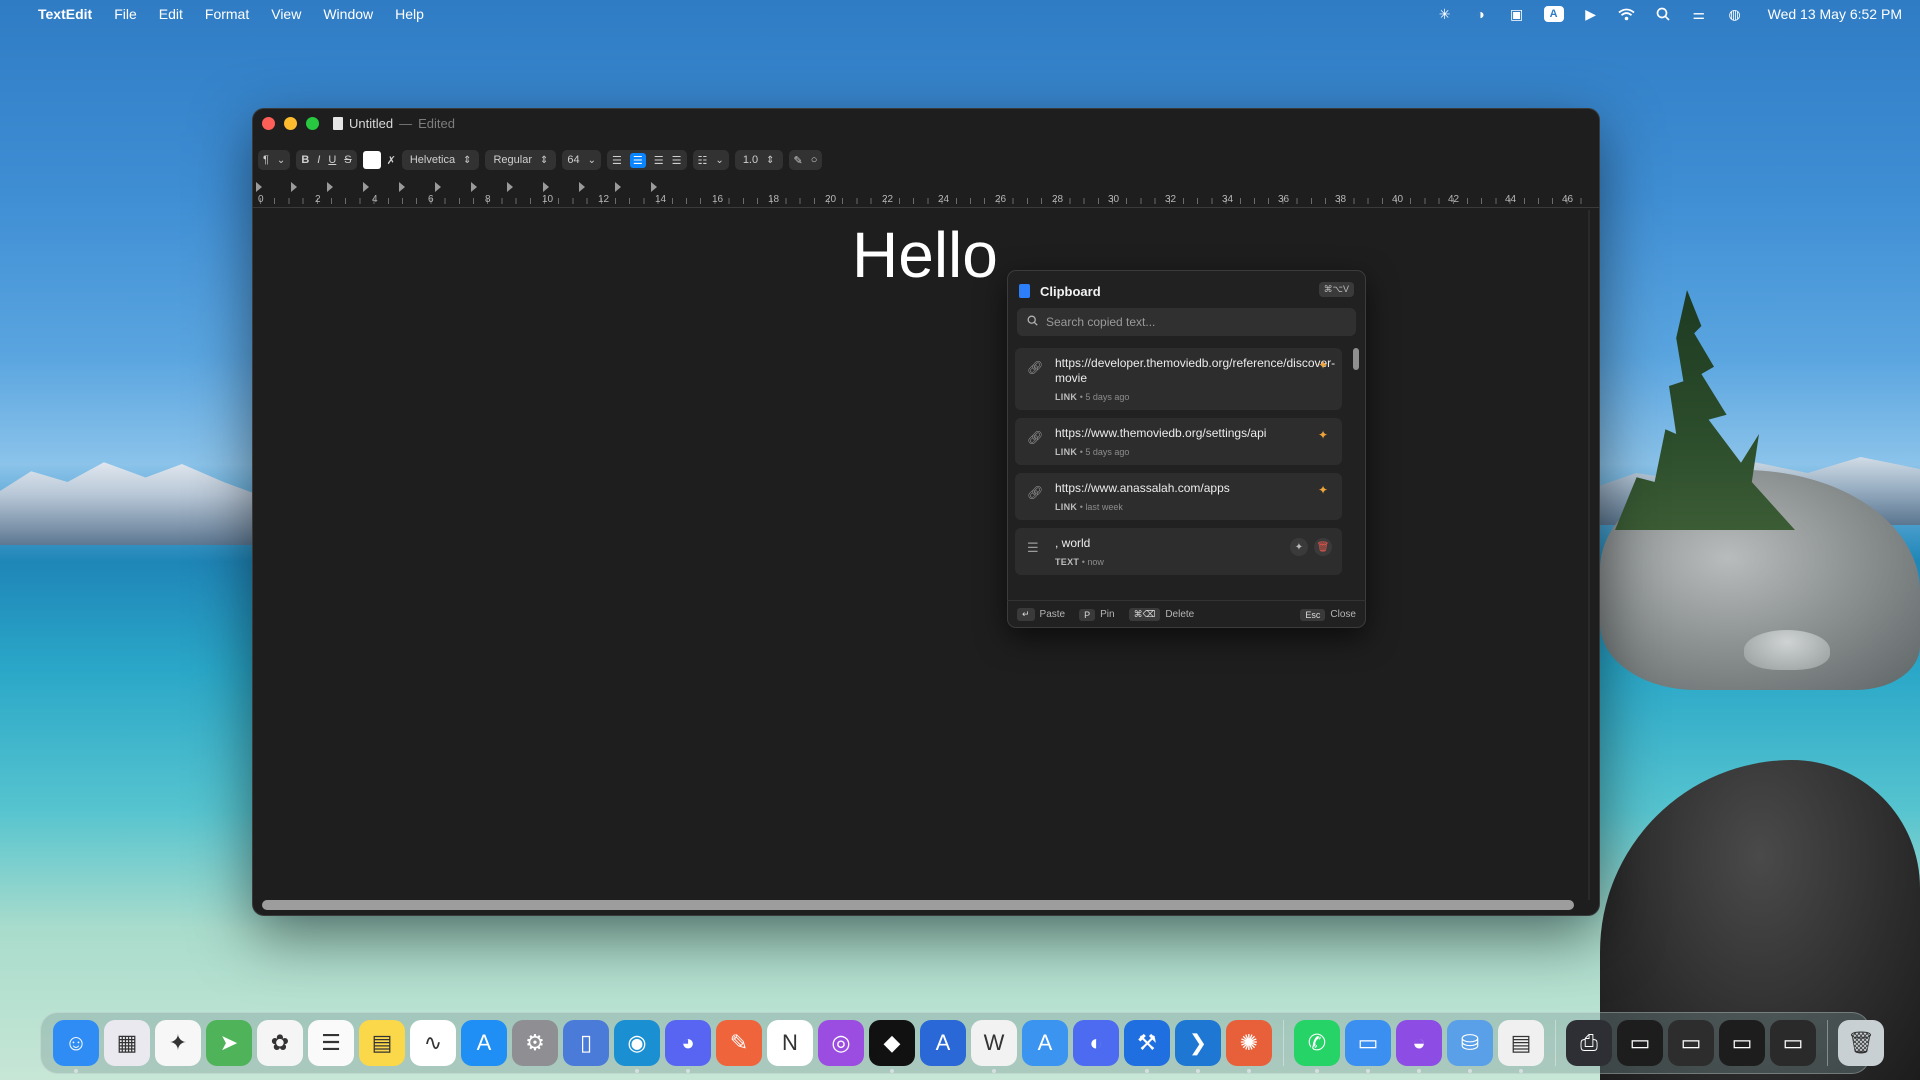  Describe the element at coordinates (1356, 359) in the screenshot. I see `clipboard-scrollbar` at that location.